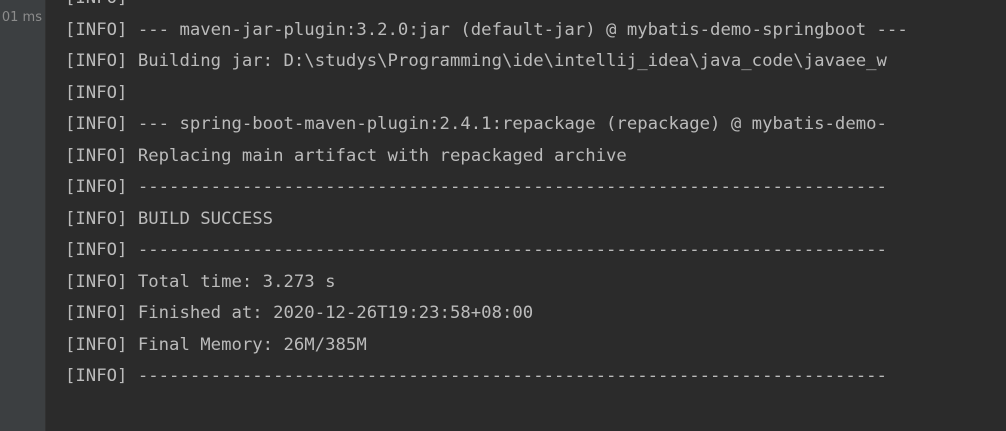 Image resolution: width=1006 pixels, height=431 pixels. I want to click on console-line: [INFO] Total time: 3.273 s, so click(200, 281).